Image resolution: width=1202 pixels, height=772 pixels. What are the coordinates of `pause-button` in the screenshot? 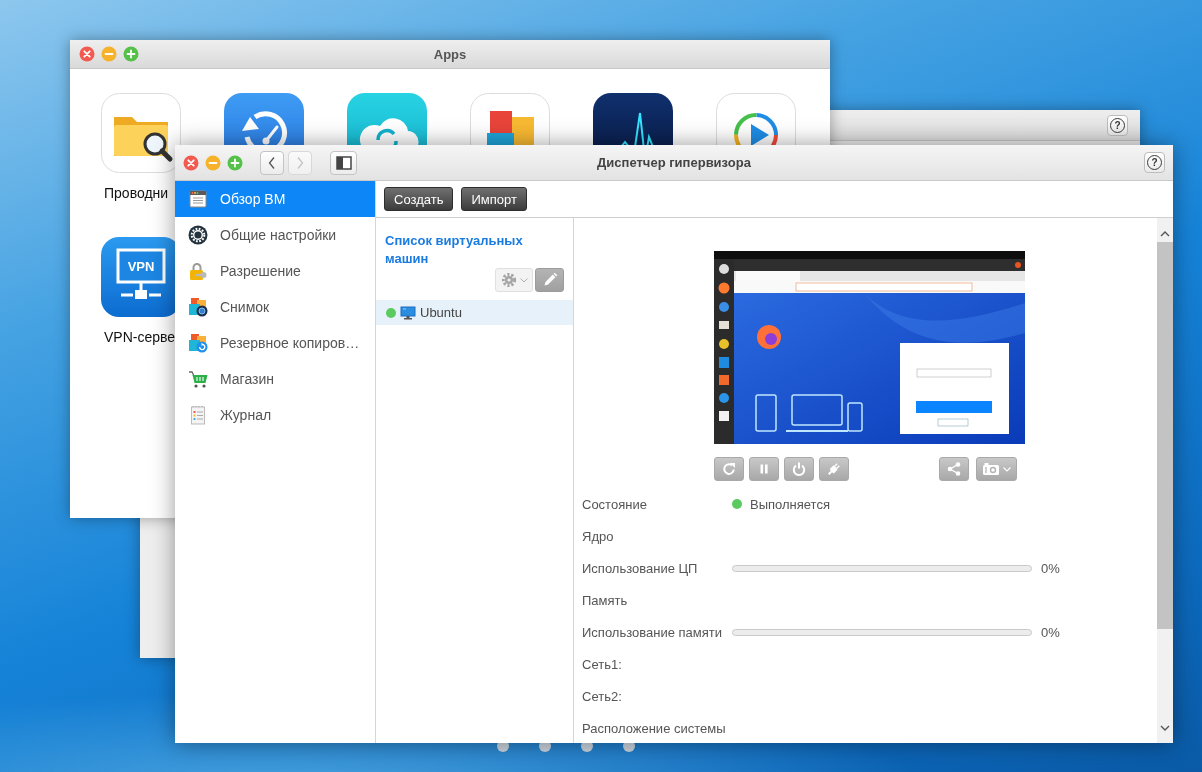 It's located at (764, 469).